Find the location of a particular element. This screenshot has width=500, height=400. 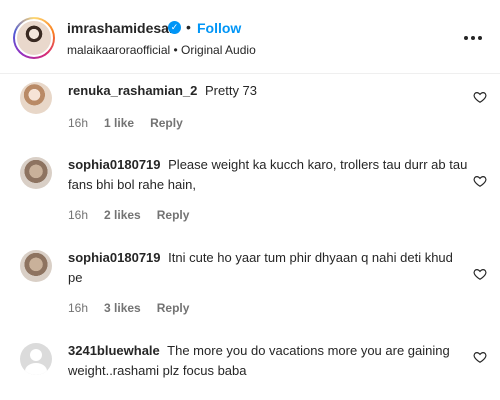

comment-text: Pretty 73 is located at coordinates (231, 90).